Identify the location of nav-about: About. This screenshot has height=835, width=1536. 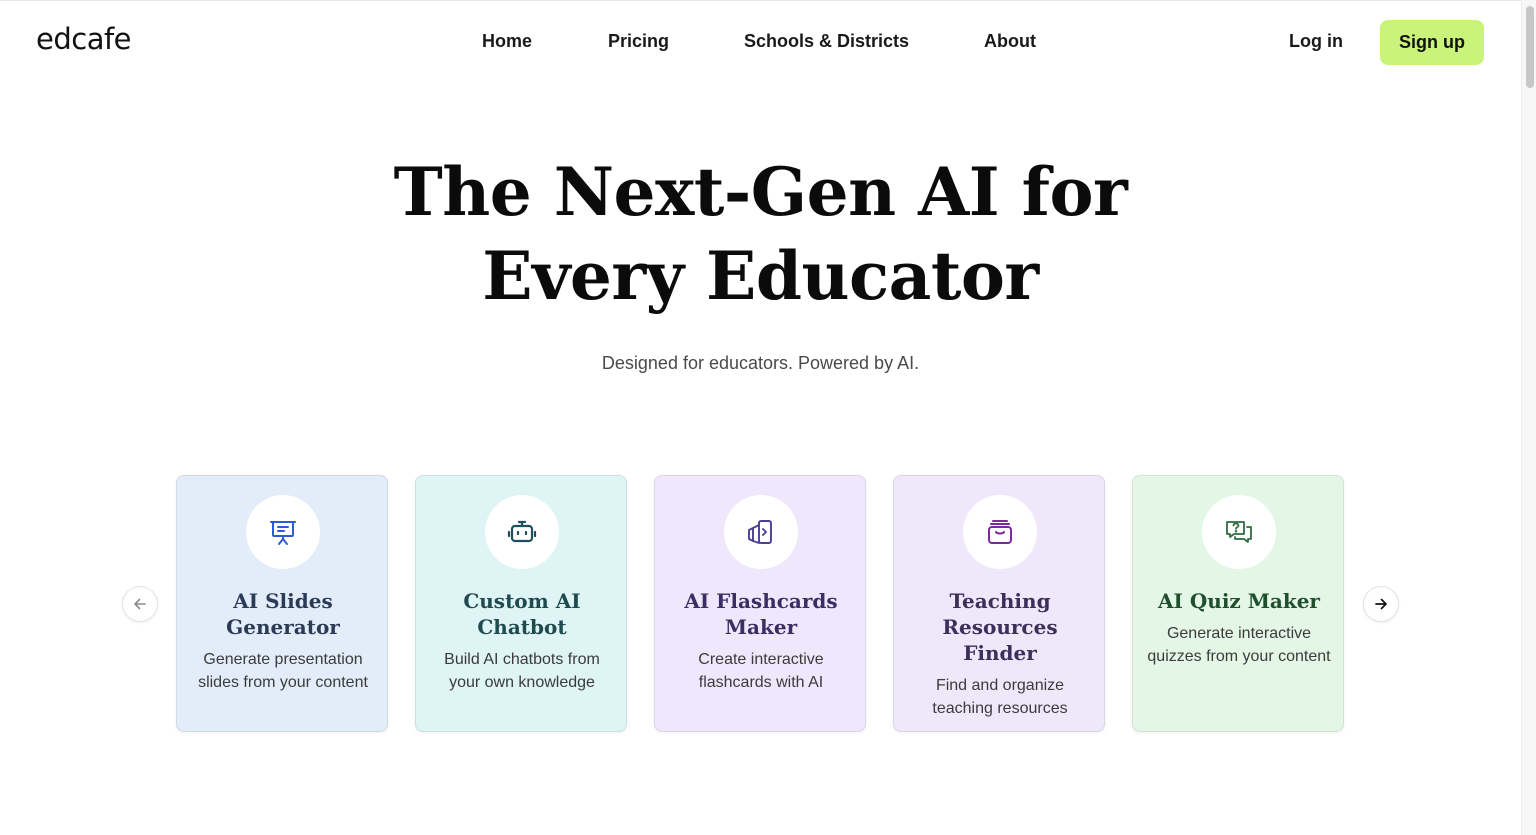
(1010, 41).